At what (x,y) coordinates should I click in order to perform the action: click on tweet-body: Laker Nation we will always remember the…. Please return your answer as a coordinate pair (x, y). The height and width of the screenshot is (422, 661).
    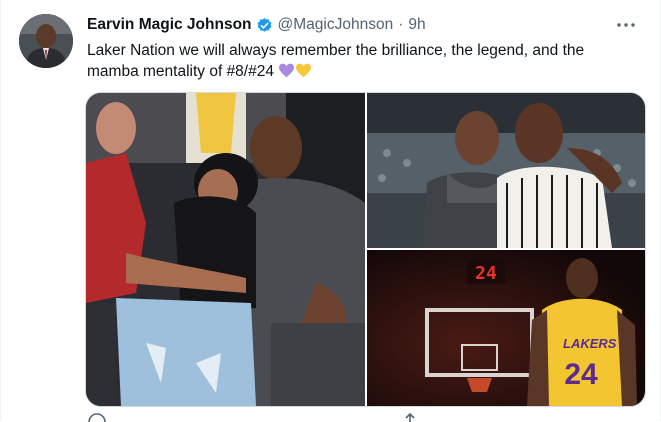
    Looking at the image, I should click on (336, 61).